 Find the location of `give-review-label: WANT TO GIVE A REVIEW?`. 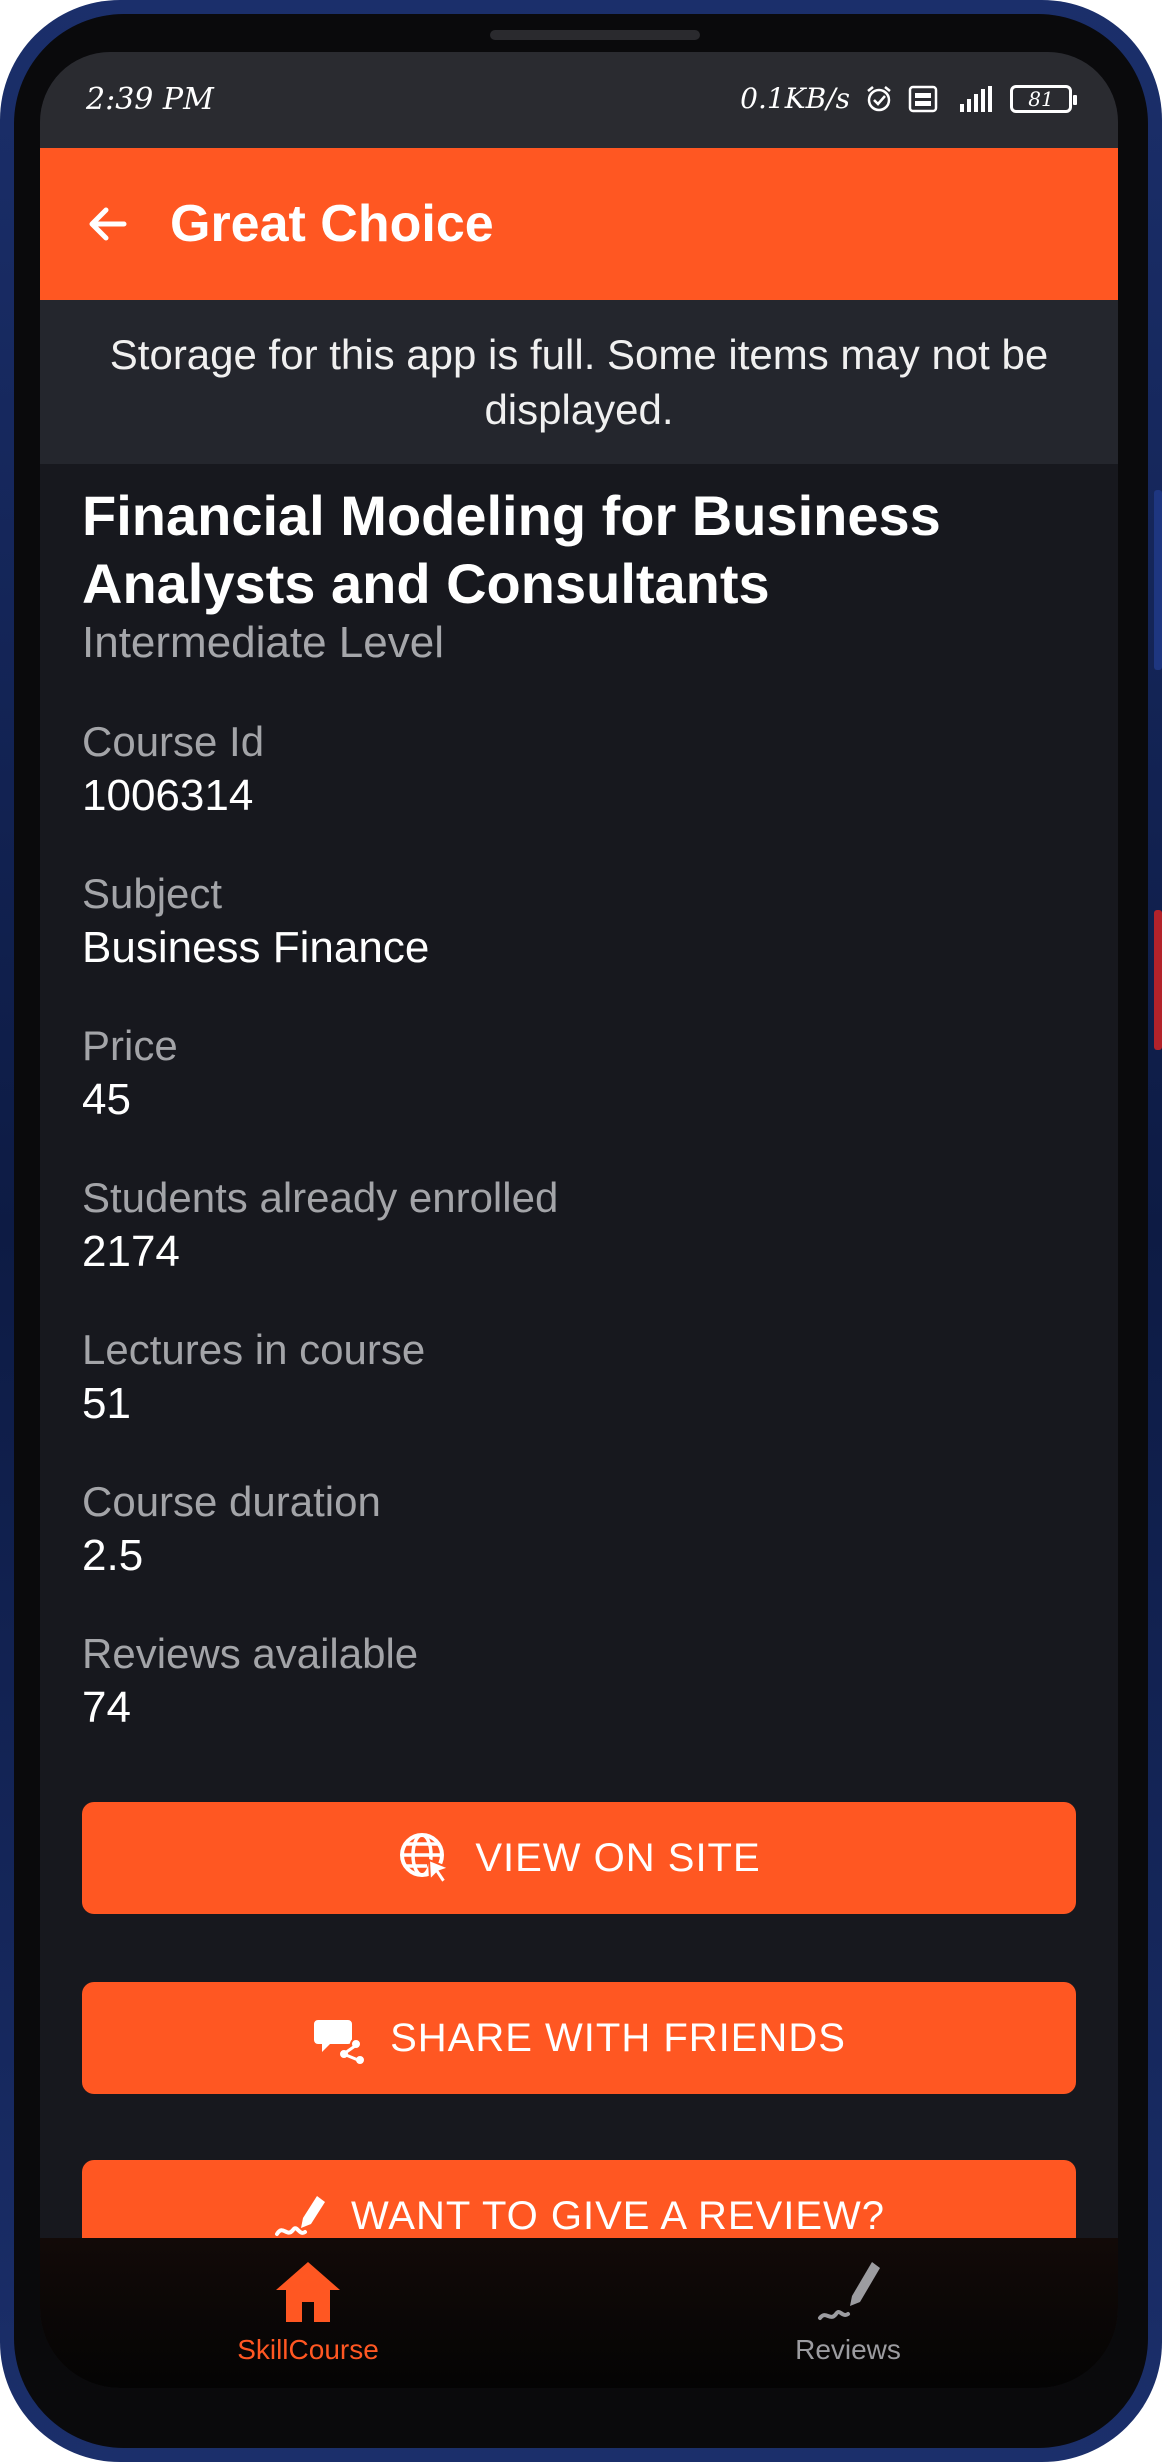

give-review-label: WANT TO GIVE A REVIEW? is located at coordinates (618, 2215).